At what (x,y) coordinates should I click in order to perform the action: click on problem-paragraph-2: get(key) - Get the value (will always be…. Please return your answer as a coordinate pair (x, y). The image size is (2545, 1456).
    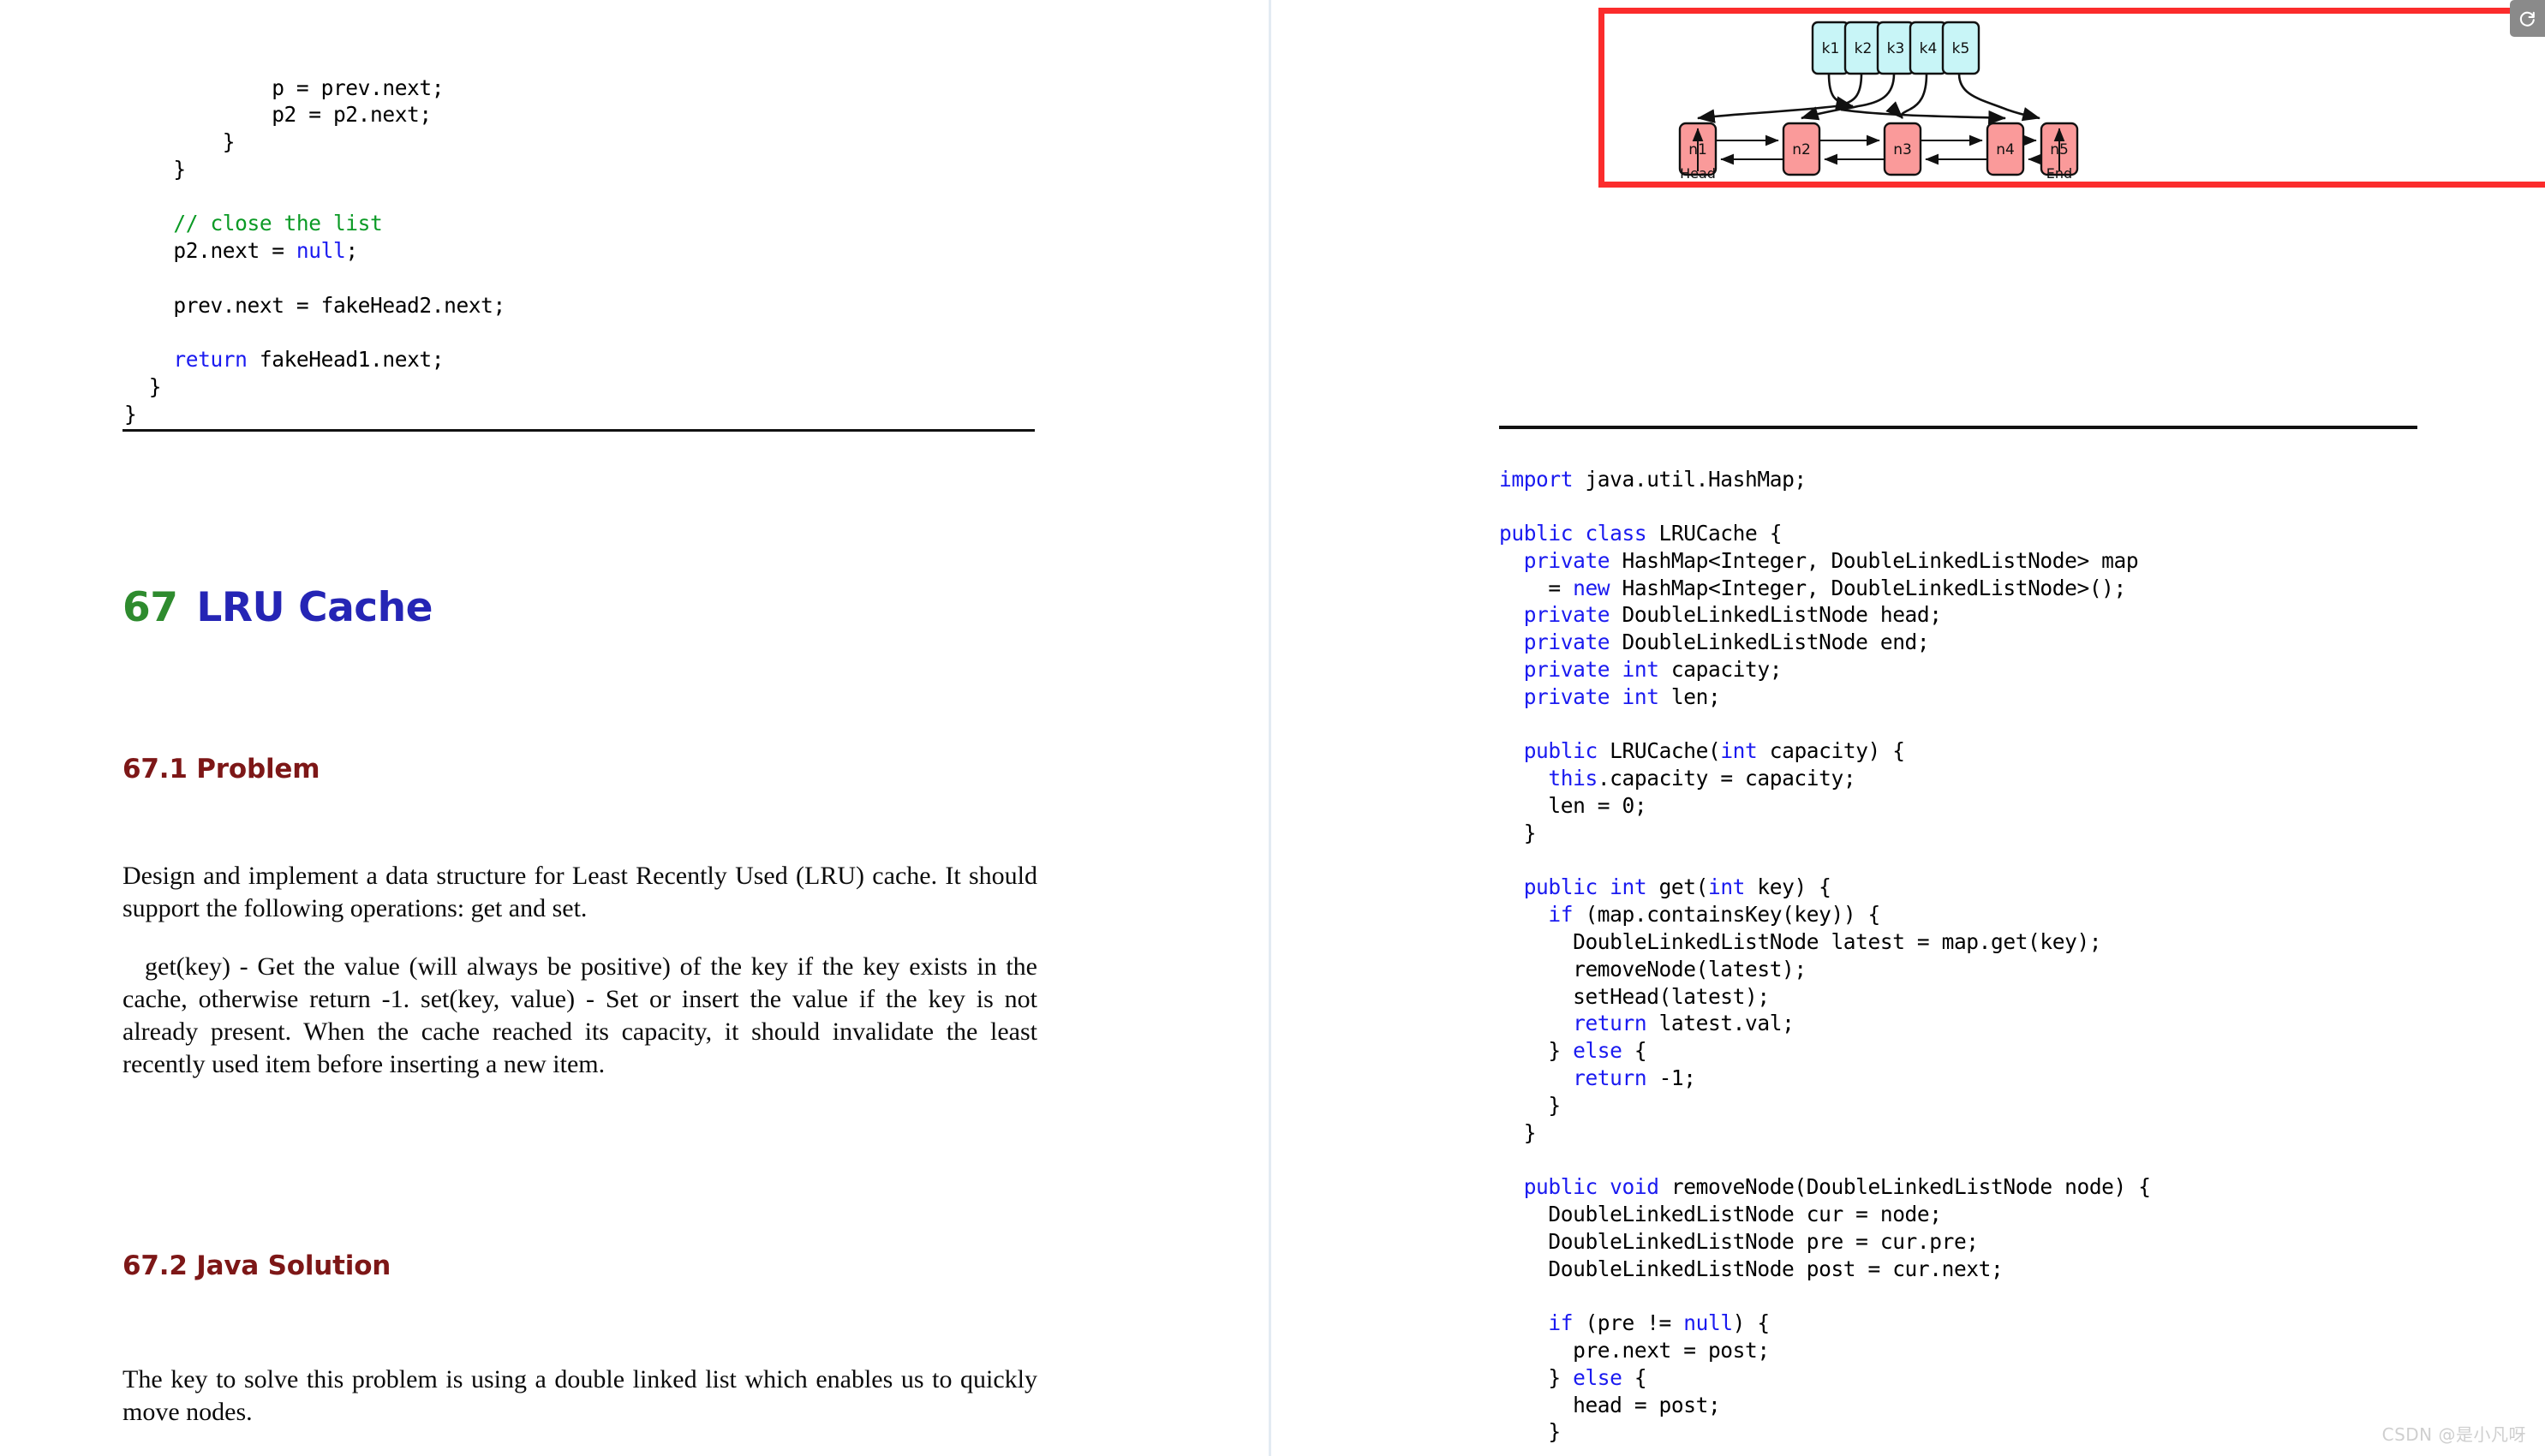
    Looking at the image, I should click on (579, 1015).